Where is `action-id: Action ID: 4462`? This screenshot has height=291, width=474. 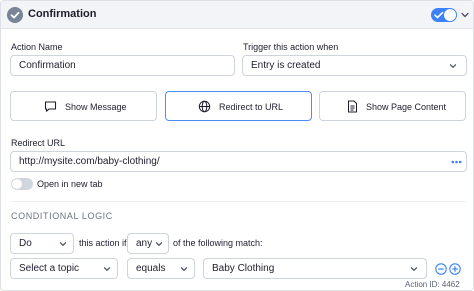
action-id: Action ID: 4462 is located at coordinates (432, 284).